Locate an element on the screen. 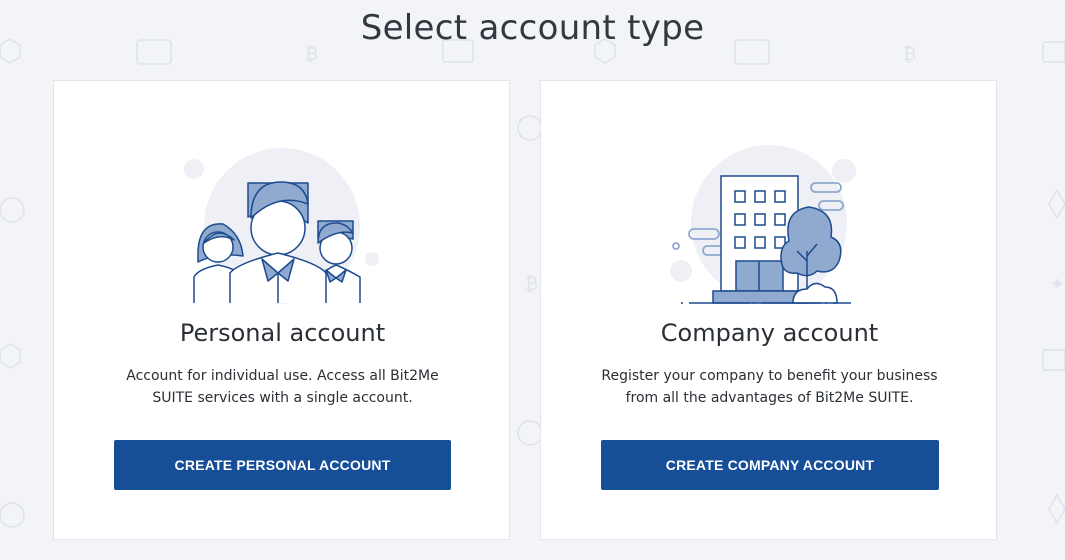  create-company-account-button: CREATE COMPANY ACCOUNT is located at coordinates (770, 465).